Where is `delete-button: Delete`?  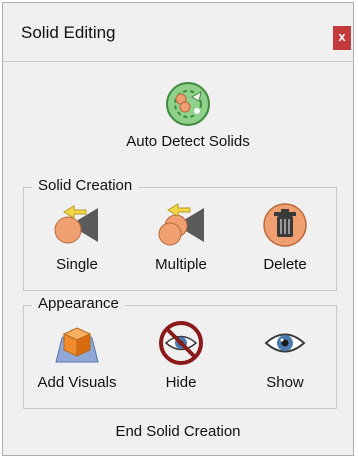 delete-button: Delete is located at coordinates (285, 245).